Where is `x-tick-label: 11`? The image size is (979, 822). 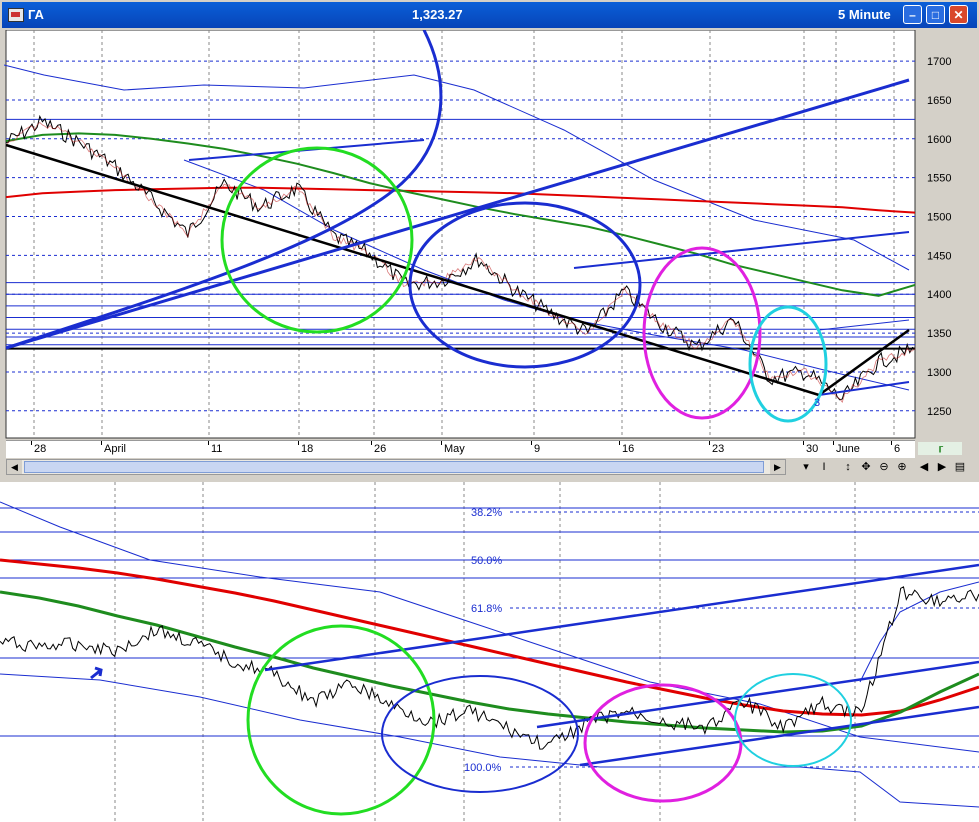
x-tick-label: 11 is located at coordinates (217, 449).